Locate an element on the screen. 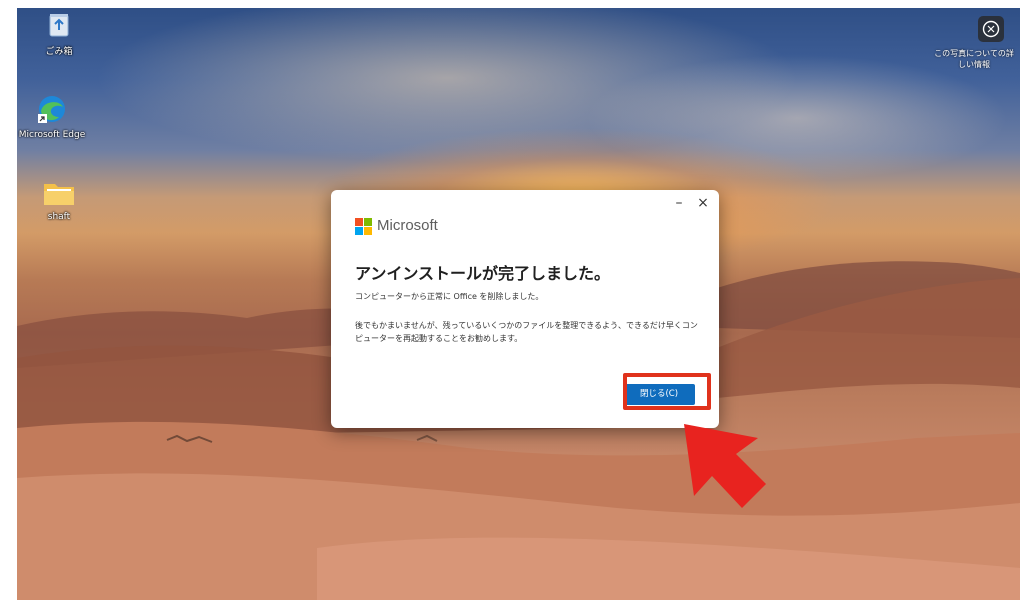 The height and width of the screenshot is (603, 1020). minimize-button: – is located at coordinates (679, 203).